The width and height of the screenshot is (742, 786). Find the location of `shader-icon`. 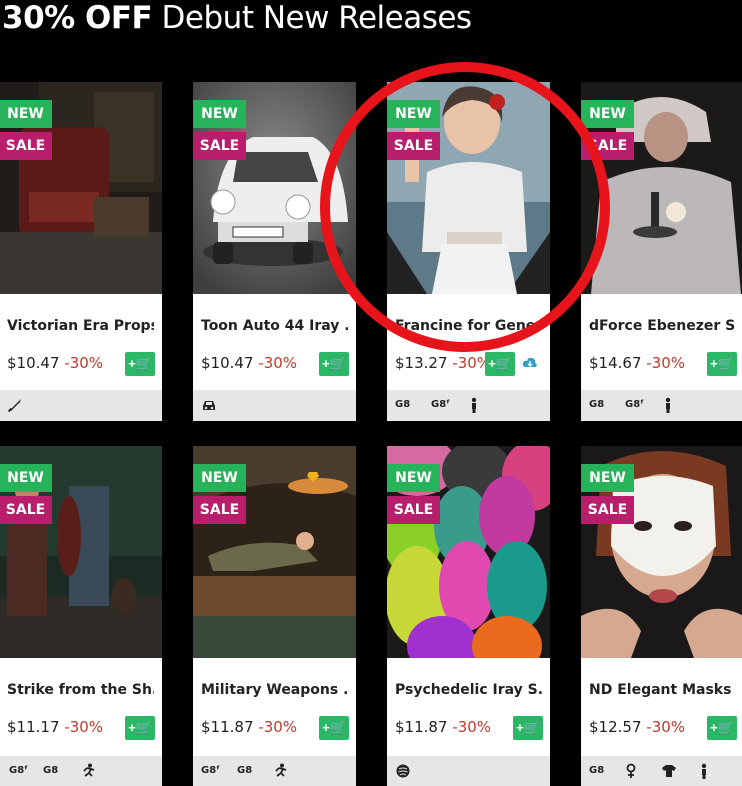

shader-icon is located at coordinates (403, 774).